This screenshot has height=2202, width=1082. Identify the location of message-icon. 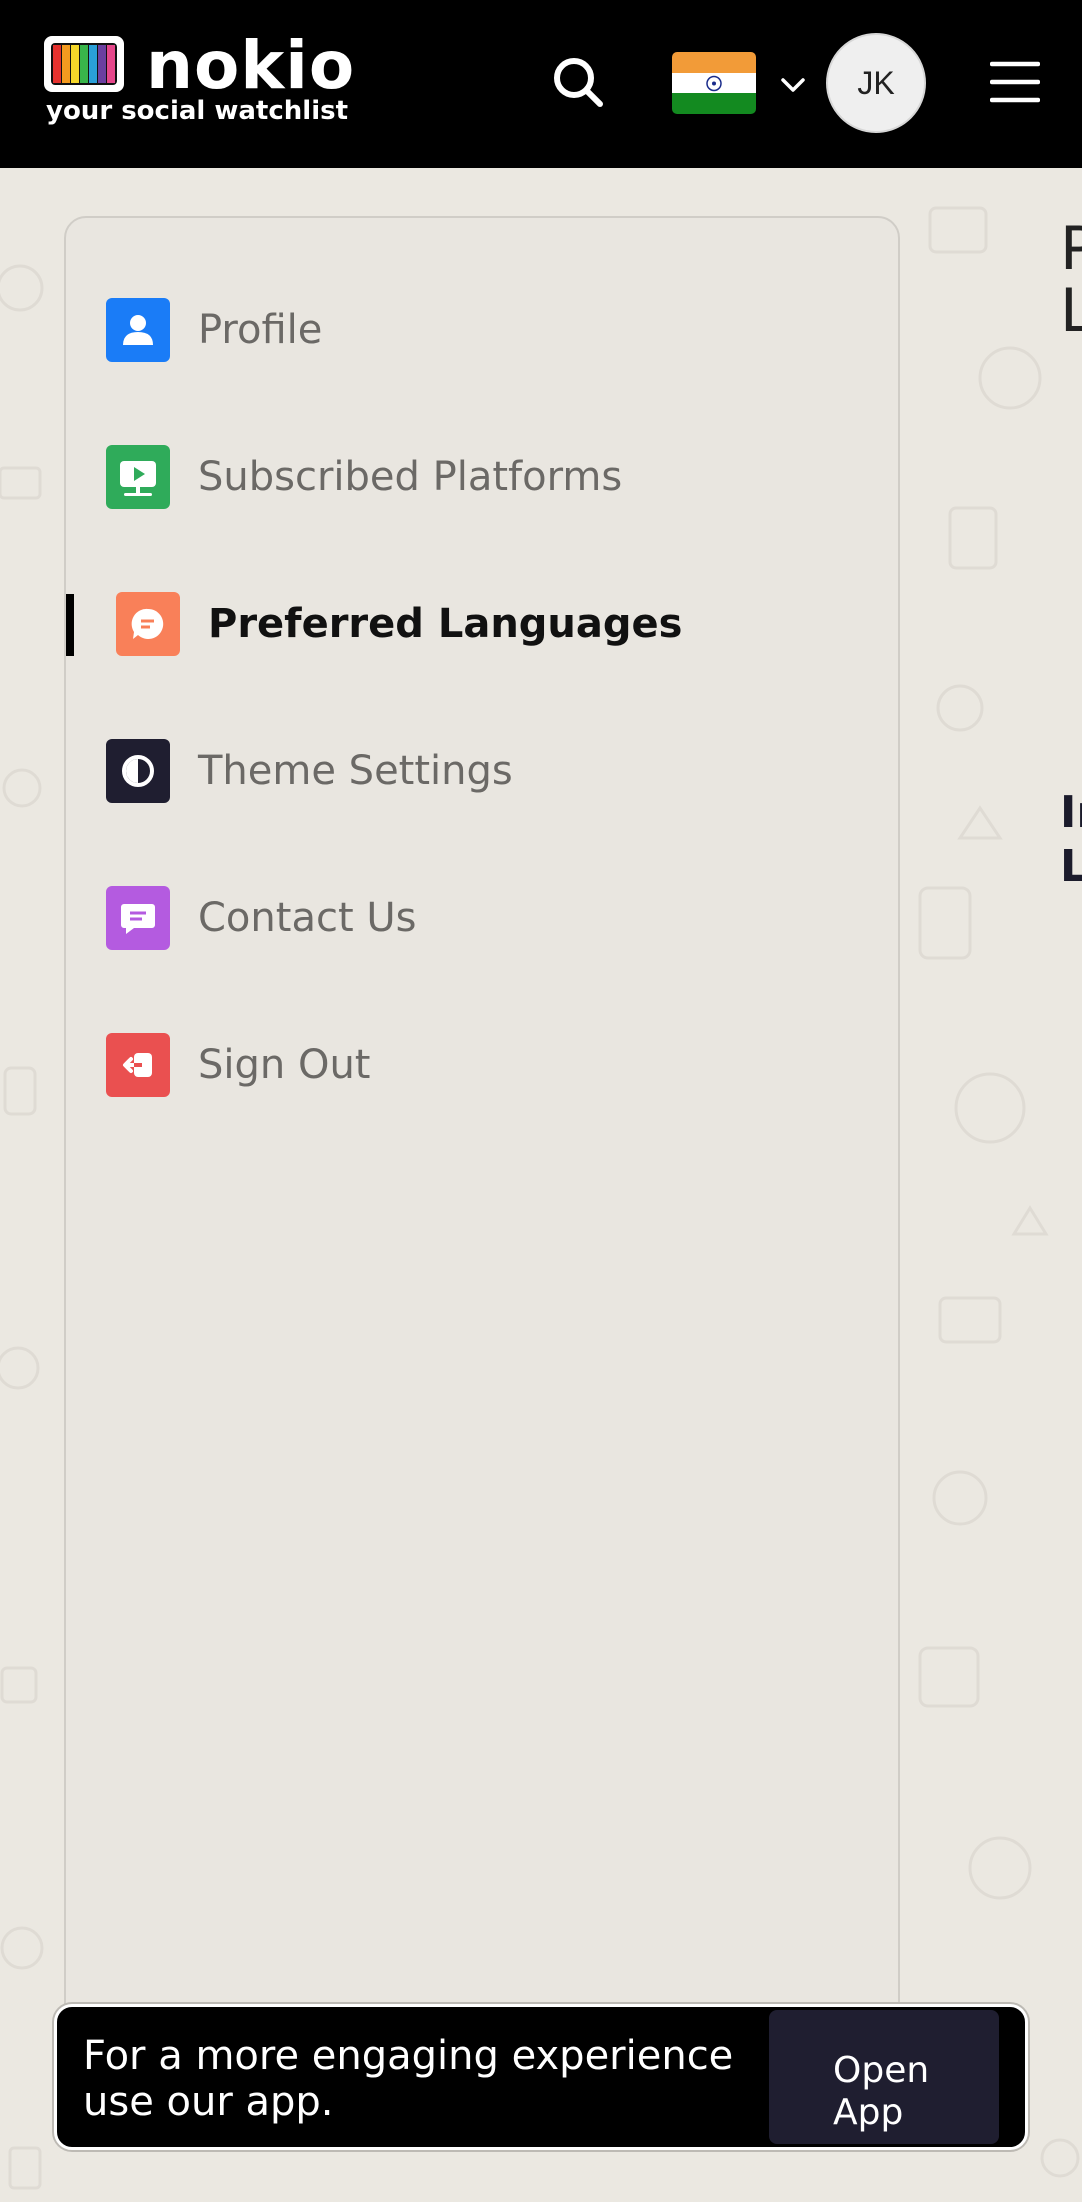
(138, 918).